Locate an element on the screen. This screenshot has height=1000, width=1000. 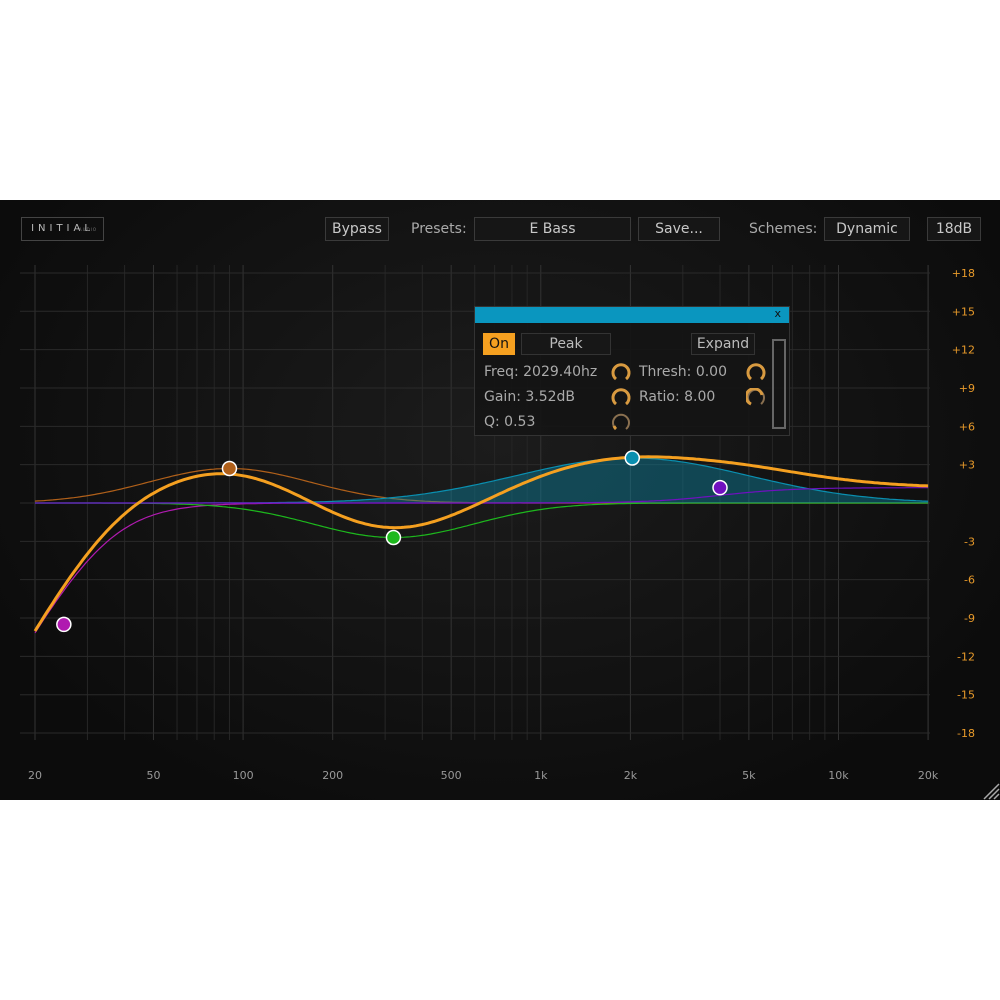
expand-button: Expand is located at coordinates (723, 344).